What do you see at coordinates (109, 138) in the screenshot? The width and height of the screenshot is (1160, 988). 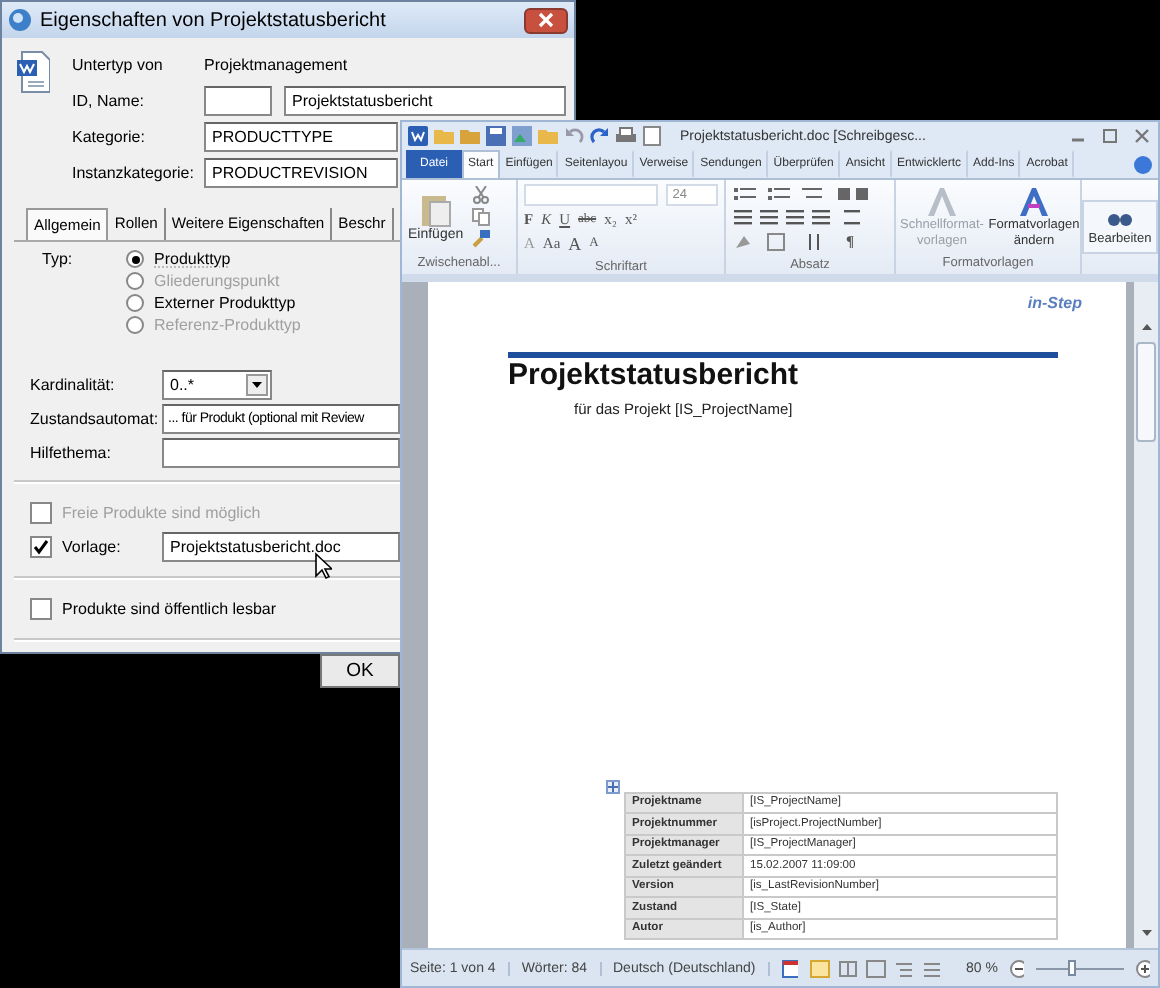 I see `field-label: Kategorie:` at bounding box center [109, 138].